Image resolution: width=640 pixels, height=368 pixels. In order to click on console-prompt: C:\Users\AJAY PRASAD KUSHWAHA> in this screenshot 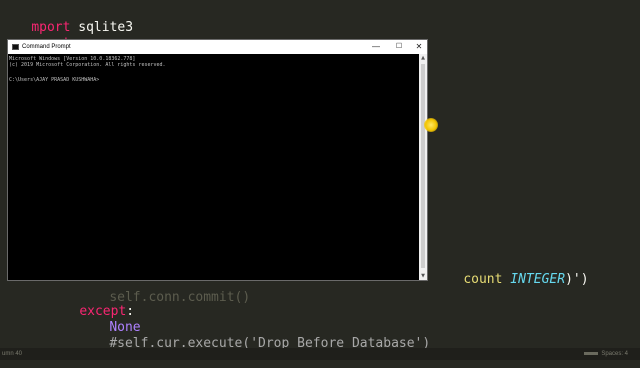, I will do `click(54, 80)`.